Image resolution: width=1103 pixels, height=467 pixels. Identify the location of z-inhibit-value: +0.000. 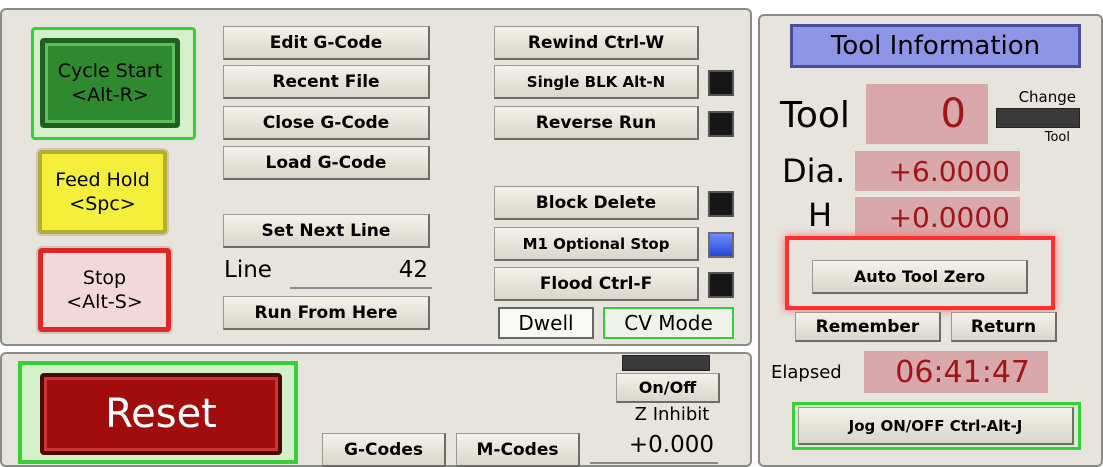
(654, 448).